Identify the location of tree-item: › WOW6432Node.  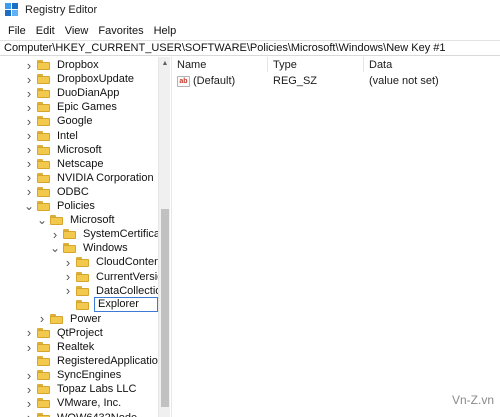
(79, 413).